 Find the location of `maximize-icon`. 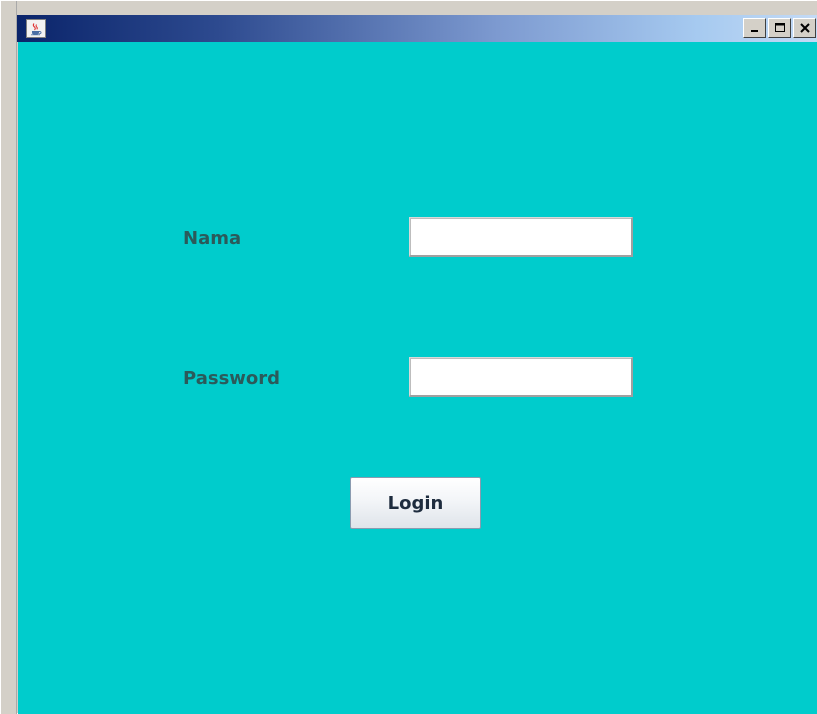

maximize-icon is located at coordinates (779, 27).